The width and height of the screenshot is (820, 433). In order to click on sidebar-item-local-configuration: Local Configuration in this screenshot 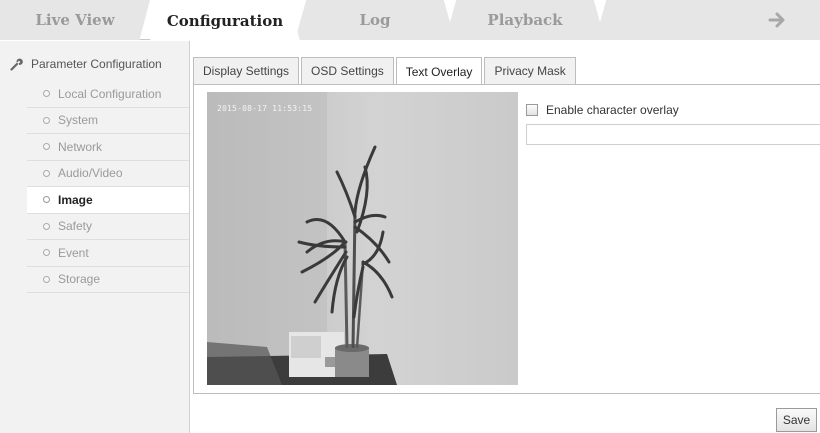, I will do `click(108, 94)`.